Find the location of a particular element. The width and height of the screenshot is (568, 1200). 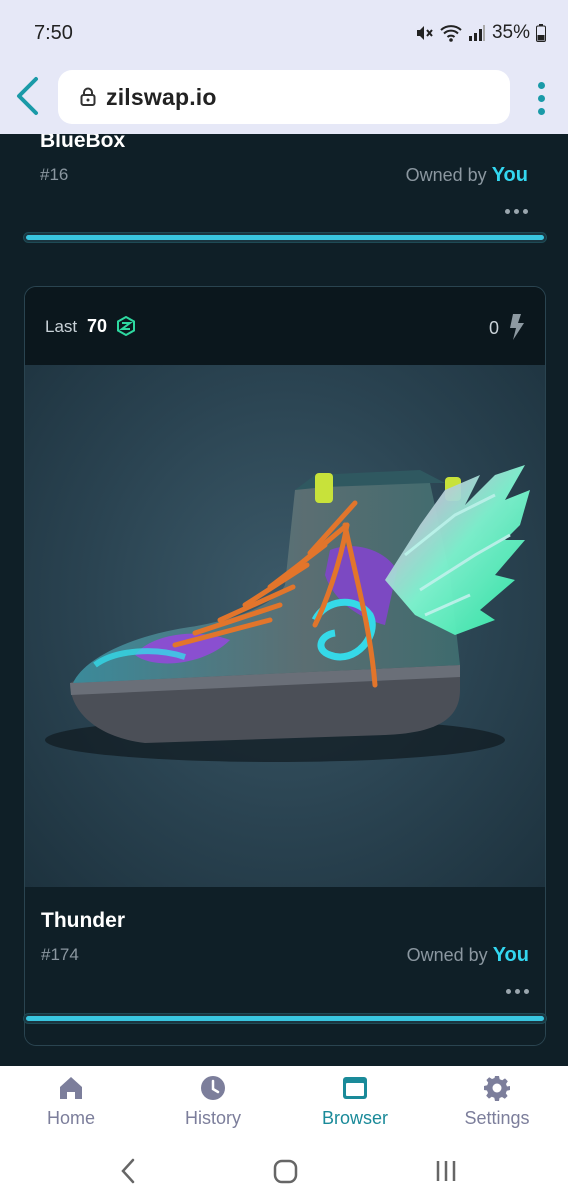

nav-home: Home is located at coordinates (71, 1106).